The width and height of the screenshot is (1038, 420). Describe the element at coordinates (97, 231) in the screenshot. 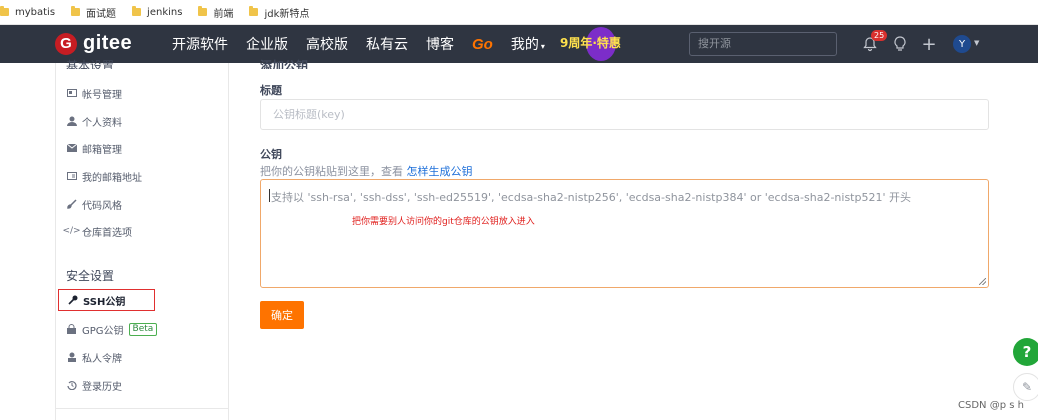

I see `sidebar-item-repo-prefs: </> 仓库首选项` at that location.